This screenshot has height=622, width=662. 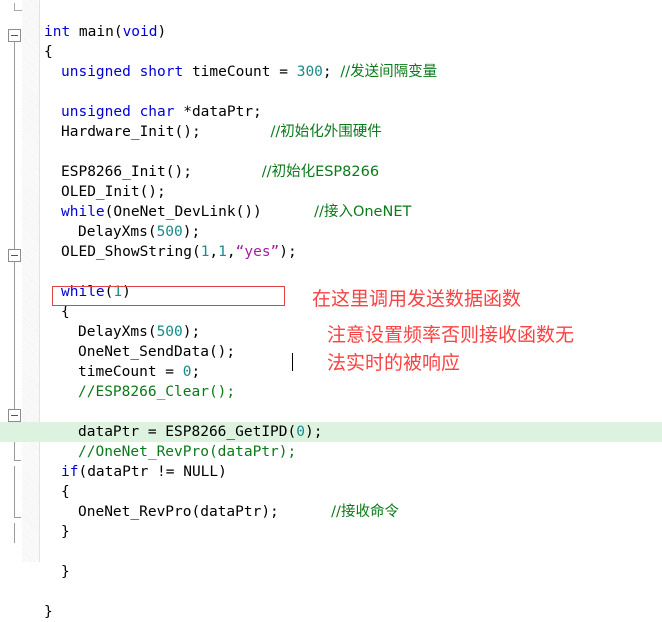 I want to click on code-line-text: Hardware_Init(); //初始化外围硬件, so click(x=191, y=132).